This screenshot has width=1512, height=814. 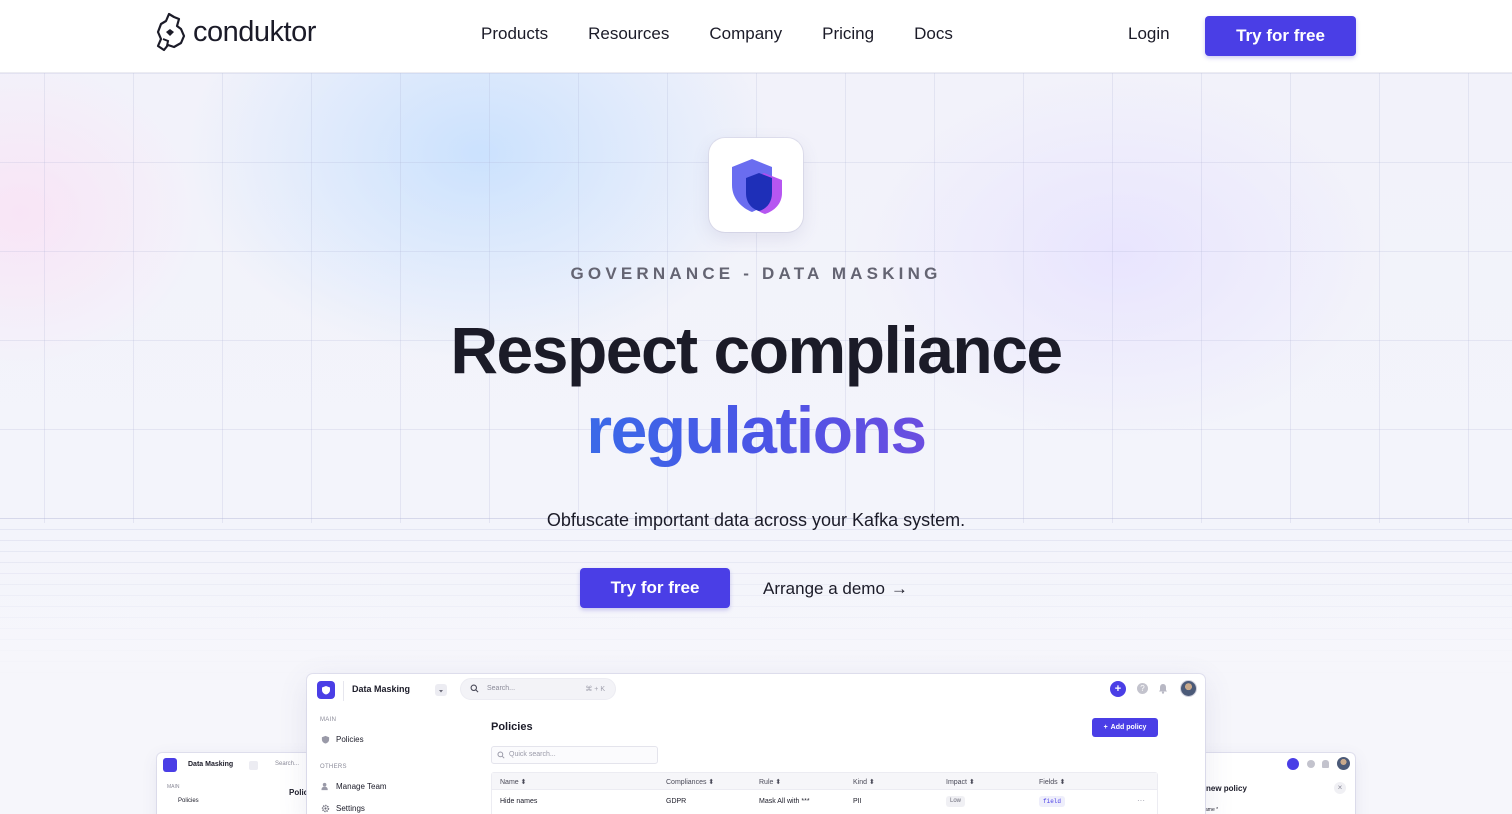 What do you see at coordinates (770, 782) in the screenshot?
I see `column-header-rule: Rule ⬍` at bounding box center [770, 782].